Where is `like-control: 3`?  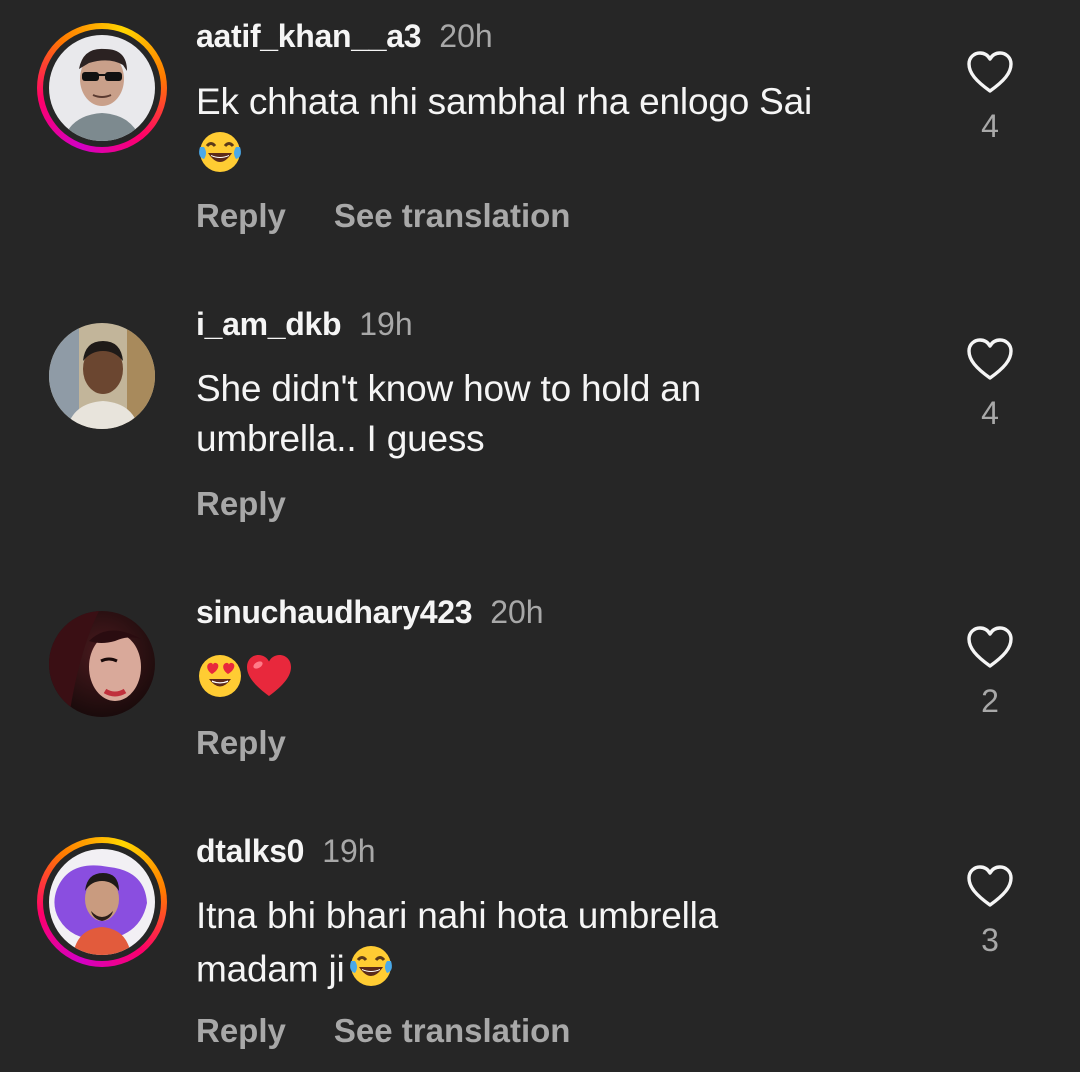 like-control: 3 is located at coordinates (990, 911).